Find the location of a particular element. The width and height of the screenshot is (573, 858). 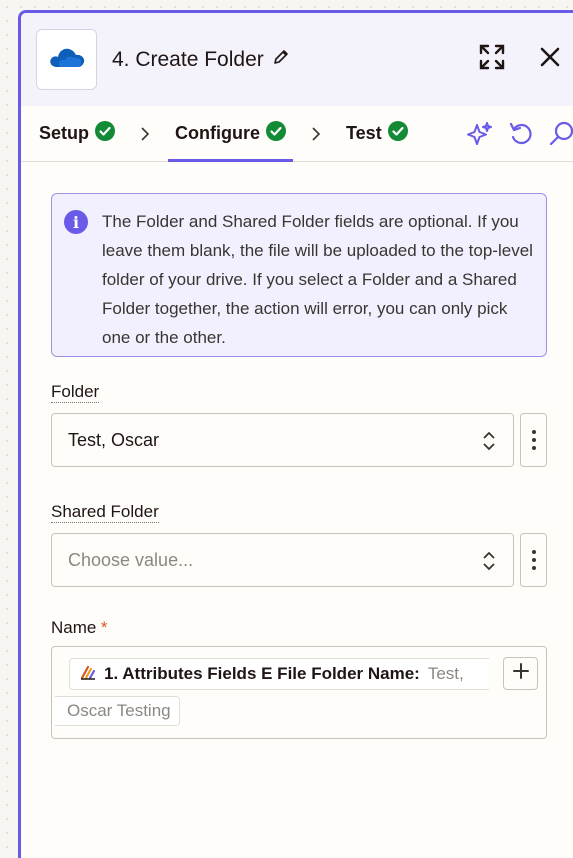

tab-setup-label: Setup is located at coordinates (64, 133).